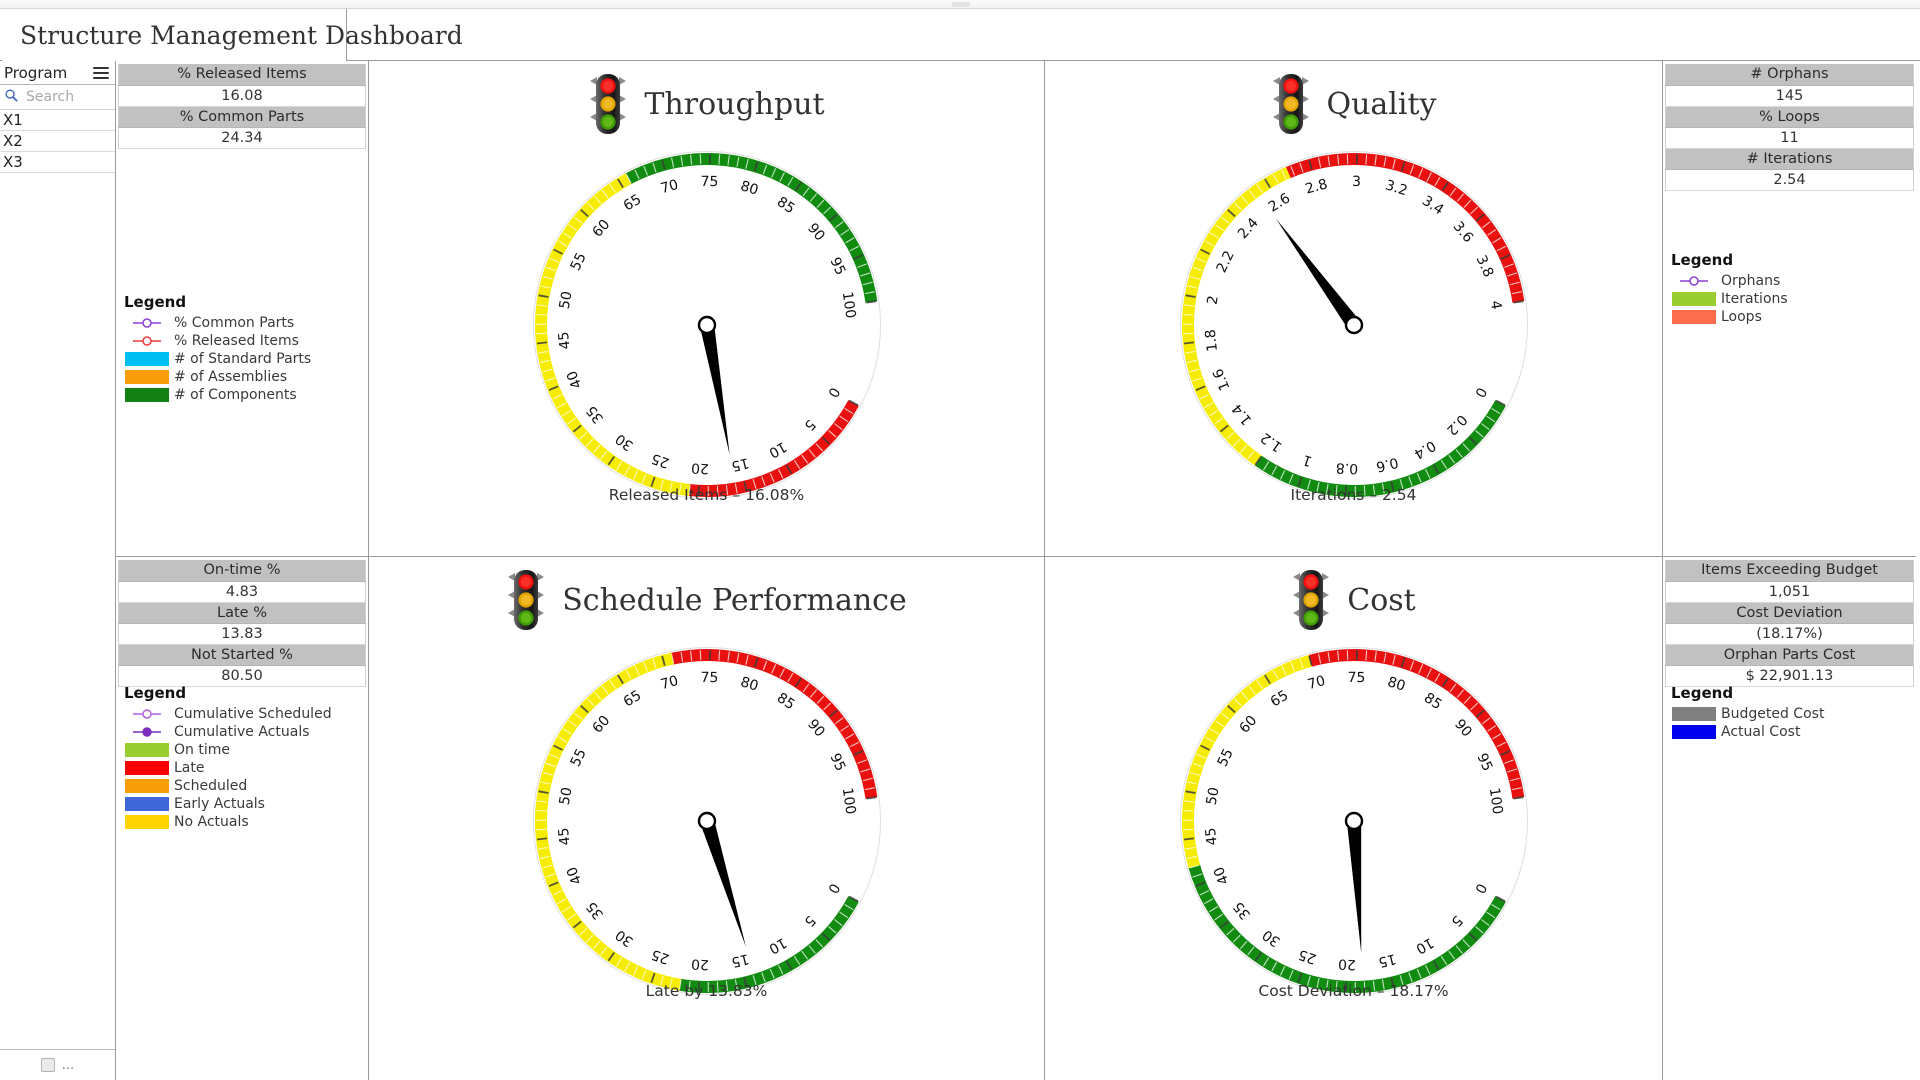 This screenshot has width=1920, height=1080. Describe the element at coordinates (228, 822) in the screenshot. I see `legend-item: No Actuals` at that location.